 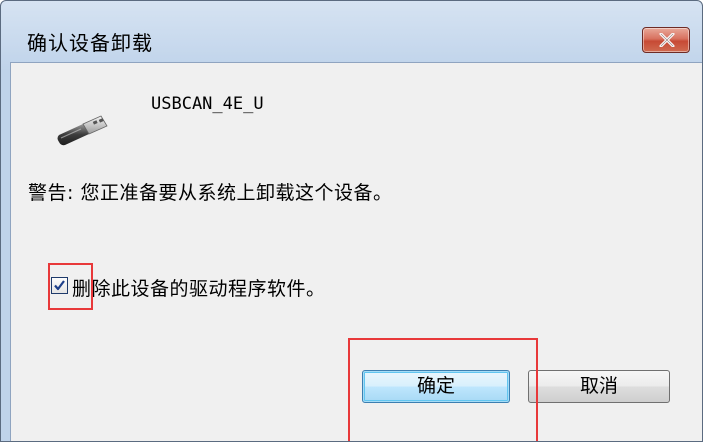 What do you see at coordinates (84, 130) in the screenshot?
I see `usb-plug-icon` at bounding box center [84, 130].